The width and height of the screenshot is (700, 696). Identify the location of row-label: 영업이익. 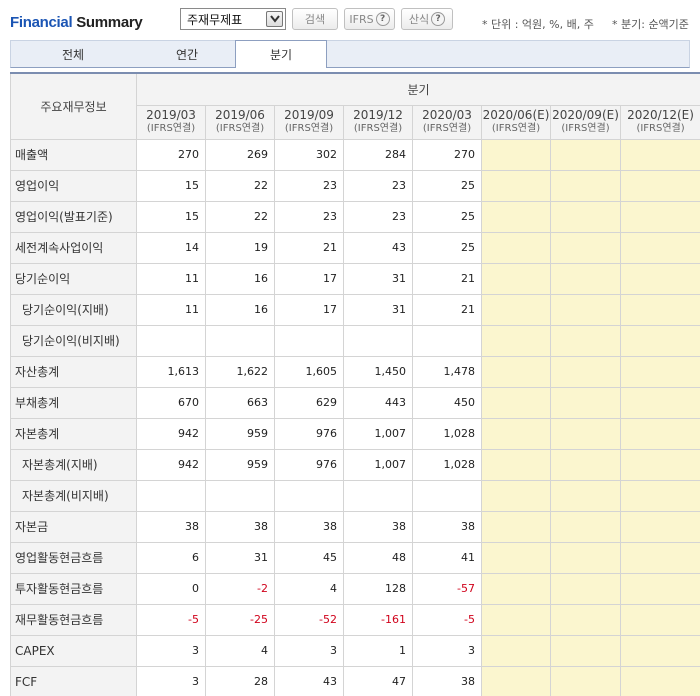
(73, 185).